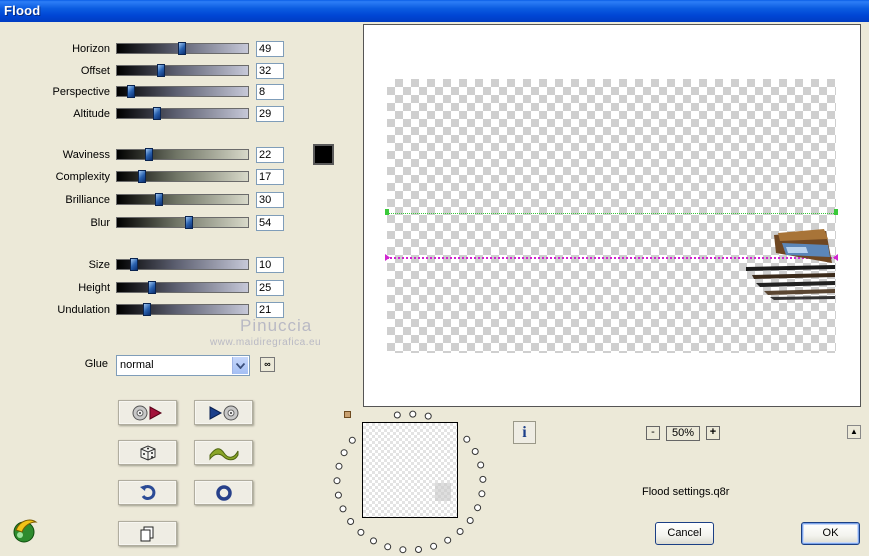  I want to click on value-field-complexity: 17, so click(270, 177).